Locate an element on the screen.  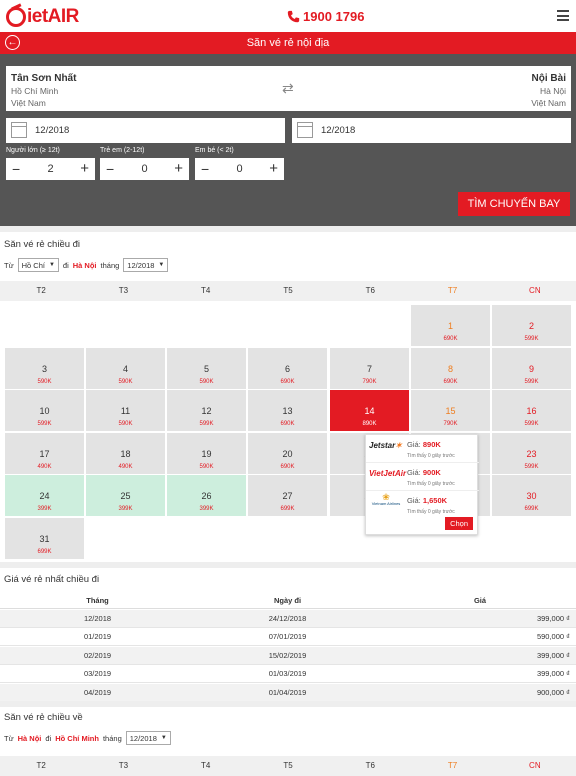
return-month-field: 12/2018 is located at coordinates (431, 130).